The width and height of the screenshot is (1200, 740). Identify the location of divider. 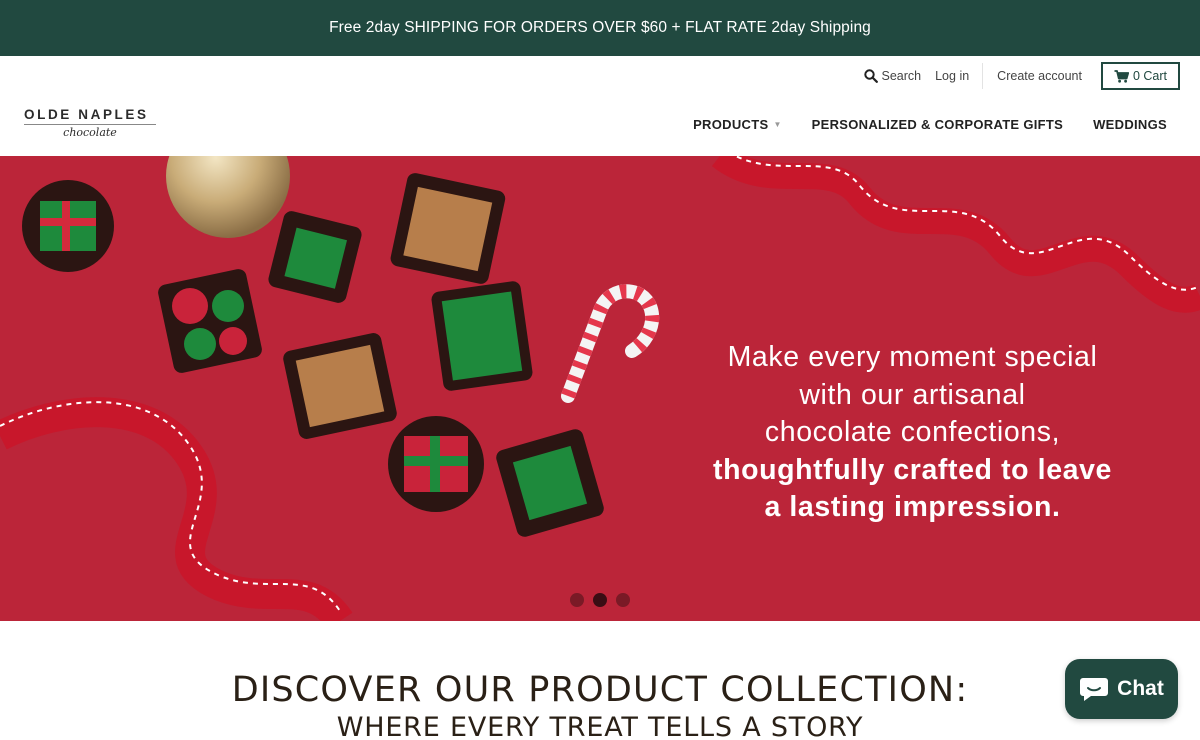
(983, 76).